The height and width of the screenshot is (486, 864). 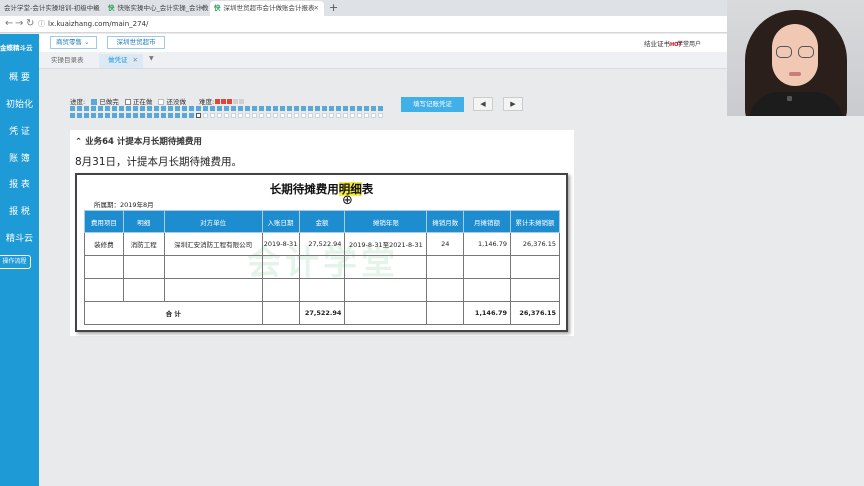 What do you see at coordinates (15, 262) in the screenshot?
I see `op-flow-button: 操作流程` at bounding box center [15, 262].